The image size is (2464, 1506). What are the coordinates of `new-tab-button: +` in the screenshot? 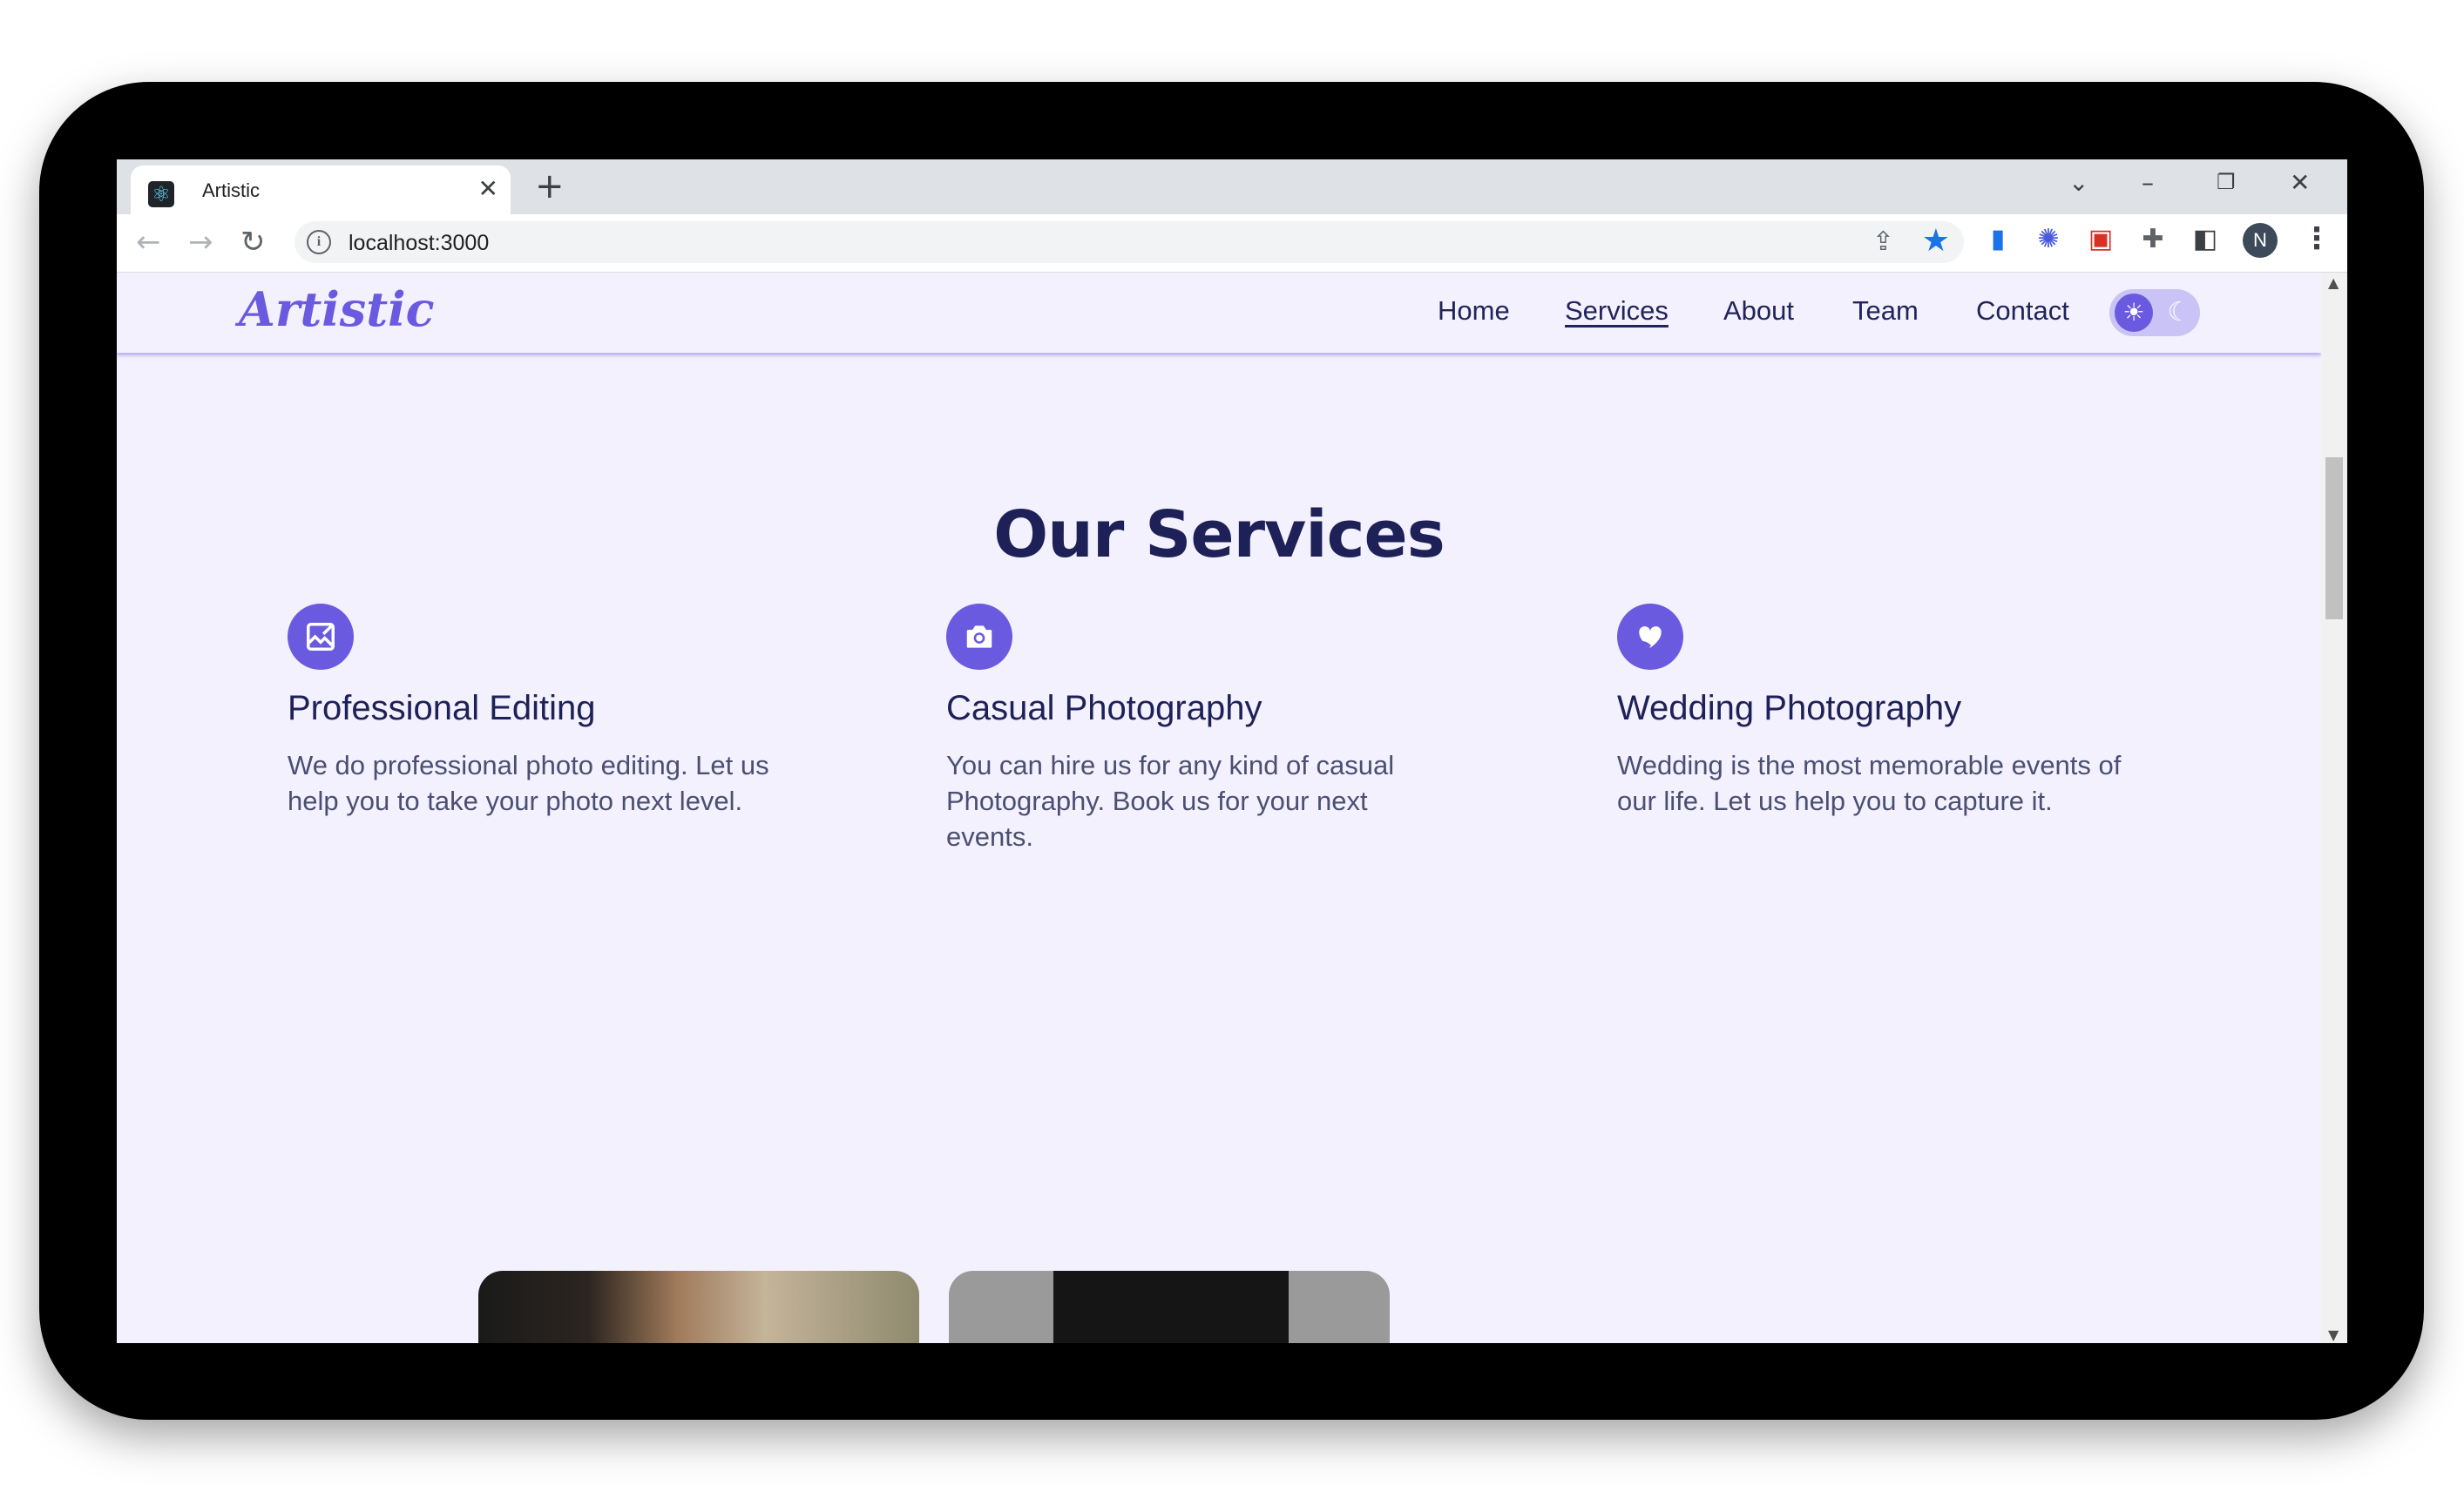 It's located at (550, 186).